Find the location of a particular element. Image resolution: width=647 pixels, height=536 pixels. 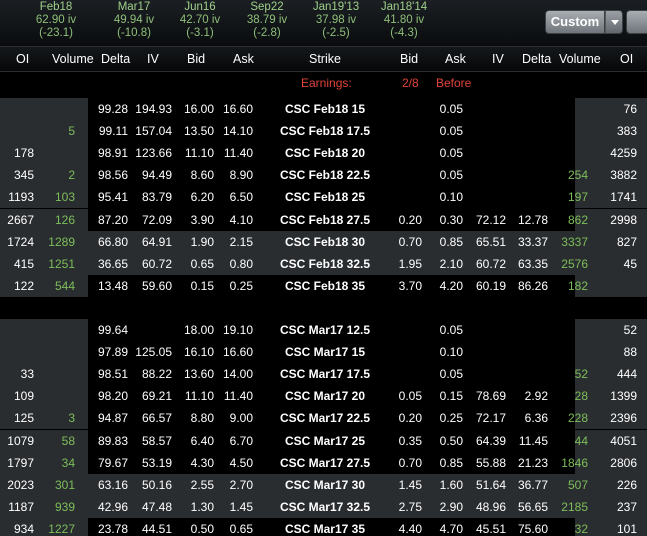

cell-p-bid: 1.95 is located at coordinates (410, 263).